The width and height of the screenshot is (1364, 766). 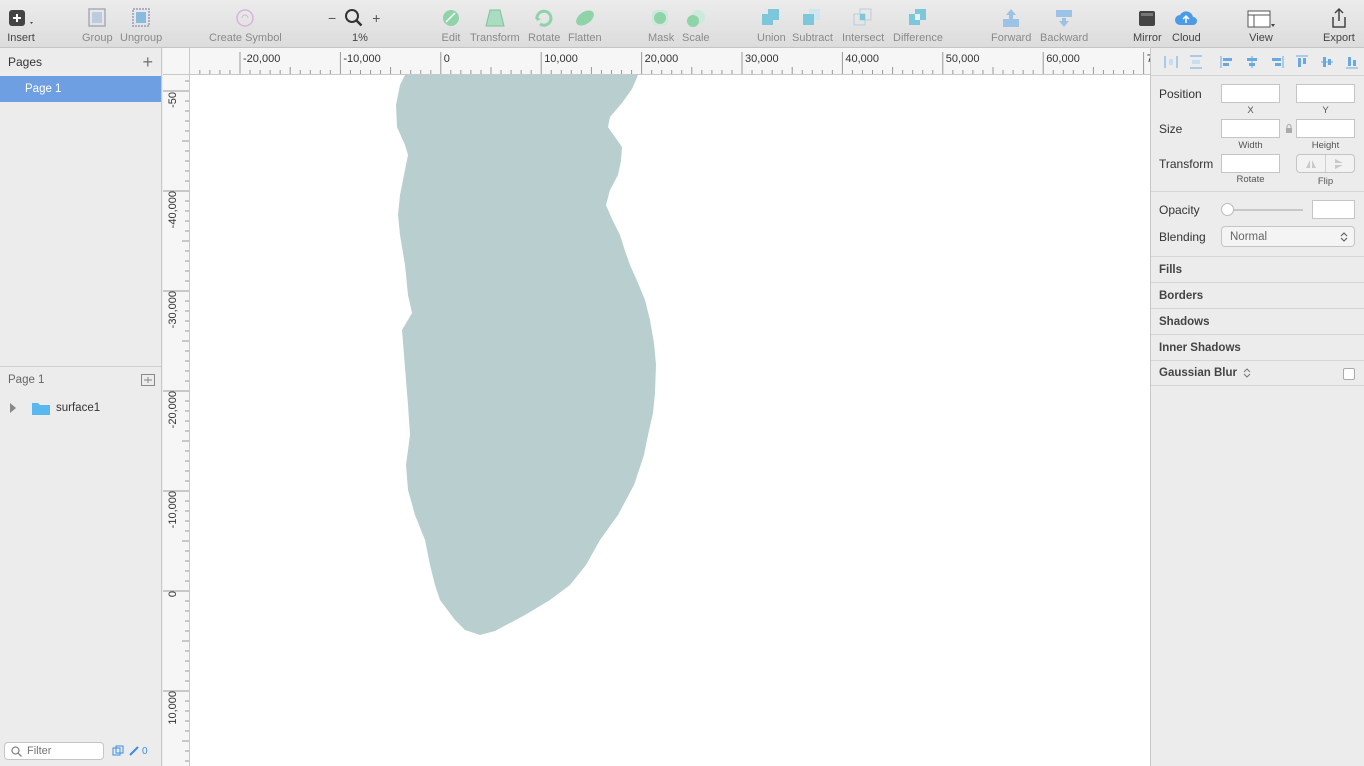 I want to click on ruler-label: -30,000, so click(x=173, y=309).